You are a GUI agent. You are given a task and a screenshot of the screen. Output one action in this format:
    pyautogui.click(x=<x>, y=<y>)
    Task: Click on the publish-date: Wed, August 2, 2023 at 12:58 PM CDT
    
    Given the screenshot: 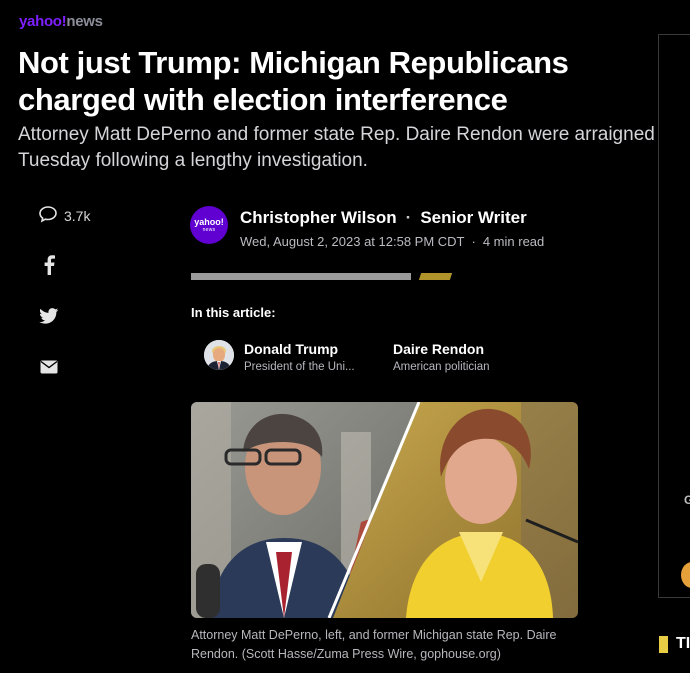 What is the action you would take?
    pyautogui.click(x=352, y=241)
    